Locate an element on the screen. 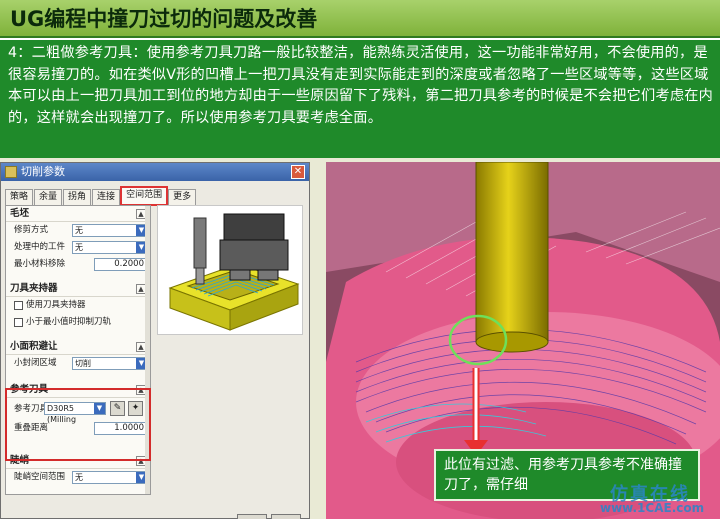  ipw-row: 处理中的工件 无 ▼ is located at coordinates (78, 247).